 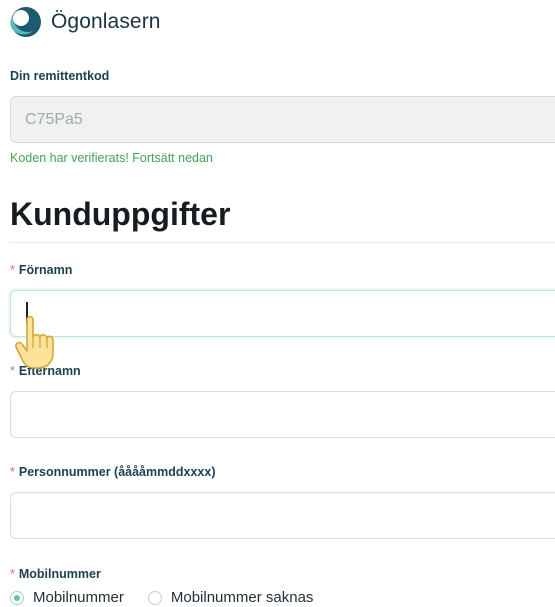 I want to click on referral-code-label: Din remittentkod, so click(x=60, y=76).